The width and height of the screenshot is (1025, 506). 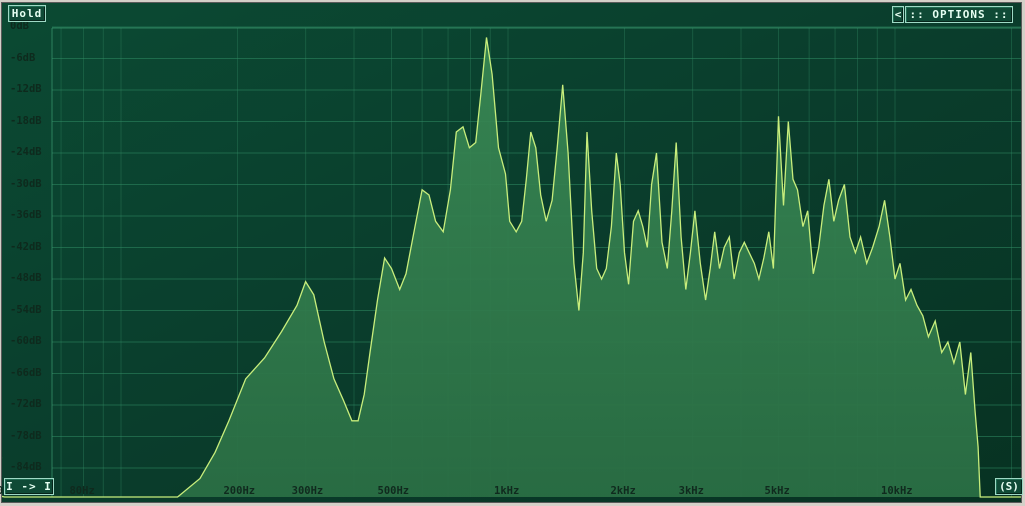 I want to click on y-tick-label: -78dB, so click(x=26, y=435).